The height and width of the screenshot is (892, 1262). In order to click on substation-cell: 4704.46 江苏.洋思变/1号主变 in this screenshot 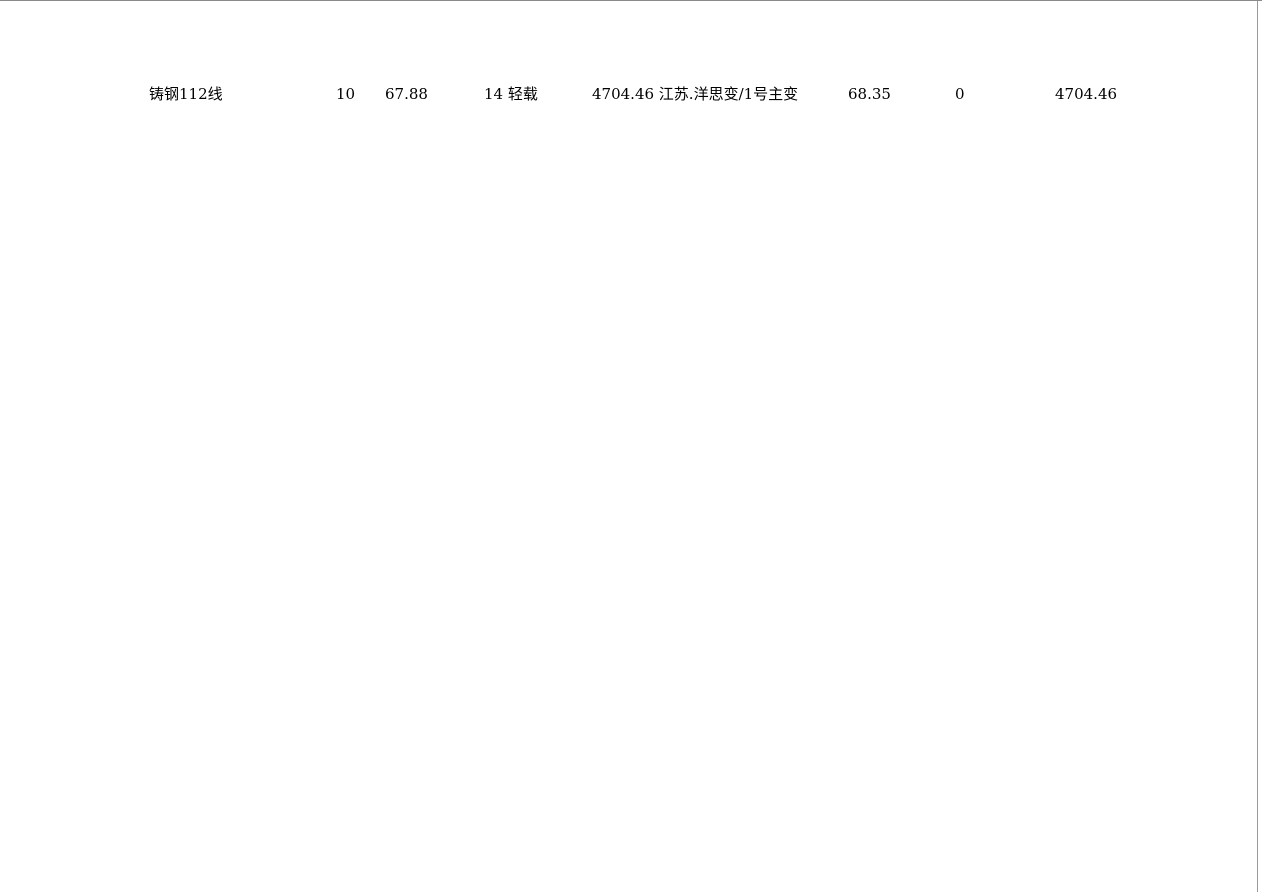, I will do `click(695, 94)`.